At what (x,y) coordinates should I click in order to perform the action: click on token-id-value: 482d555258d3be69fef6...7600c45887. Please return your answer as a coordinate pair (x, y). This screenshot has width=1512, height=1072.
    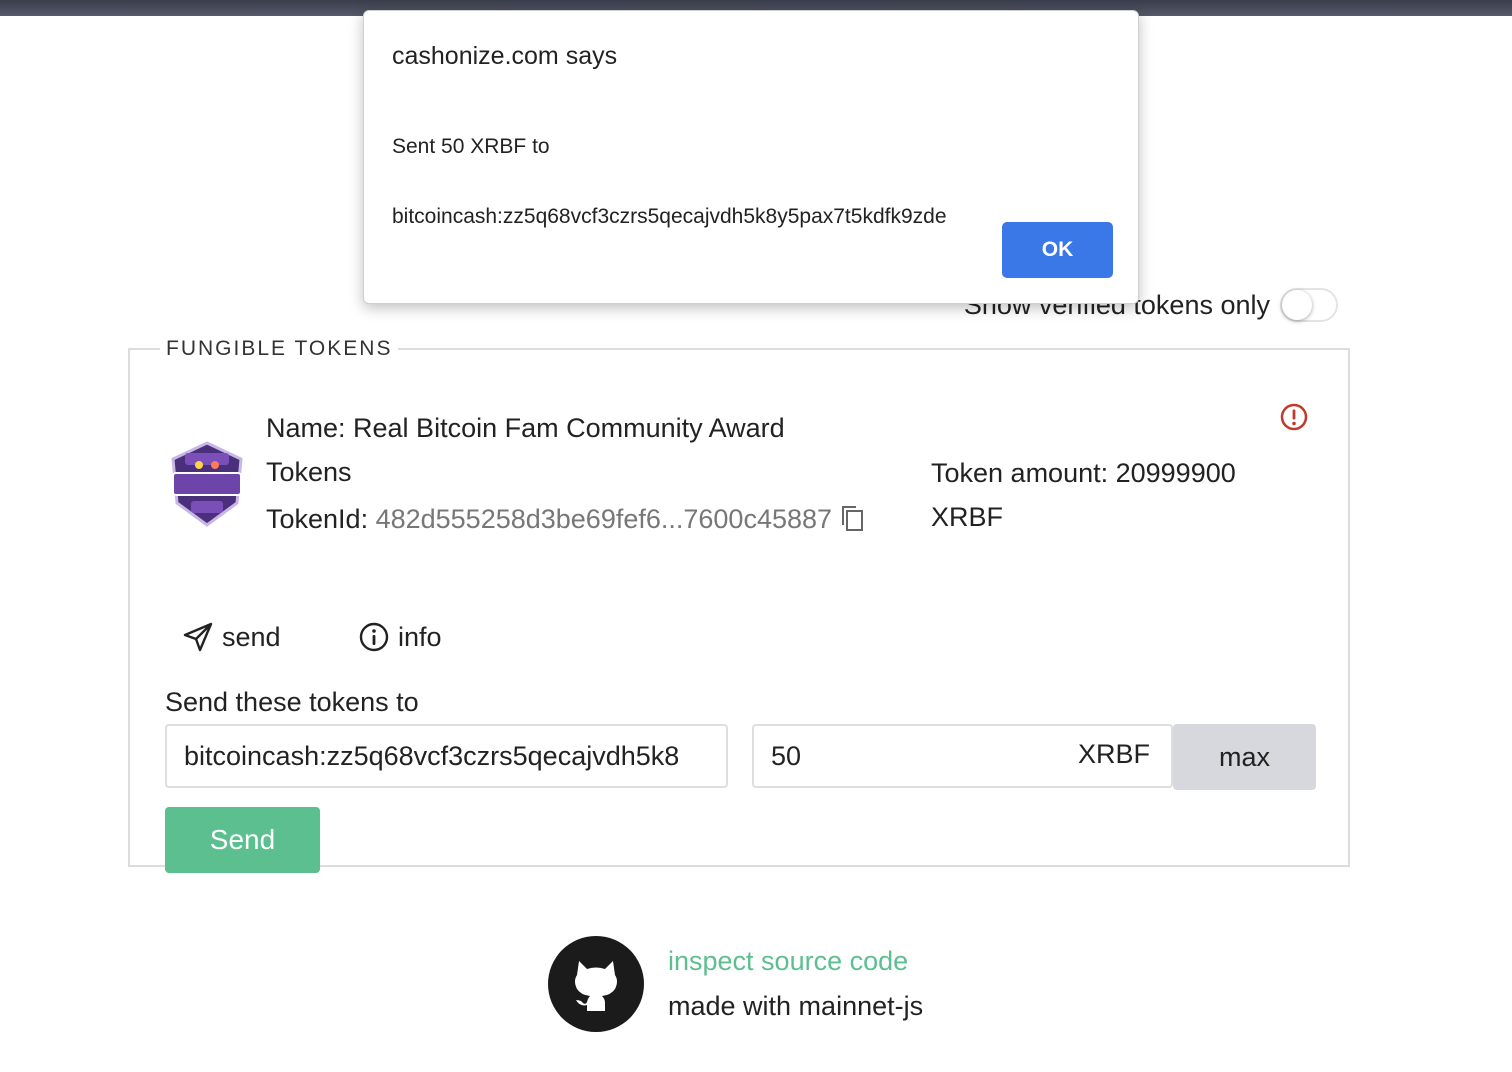
    Looking at the image, I should click on (604, 519).